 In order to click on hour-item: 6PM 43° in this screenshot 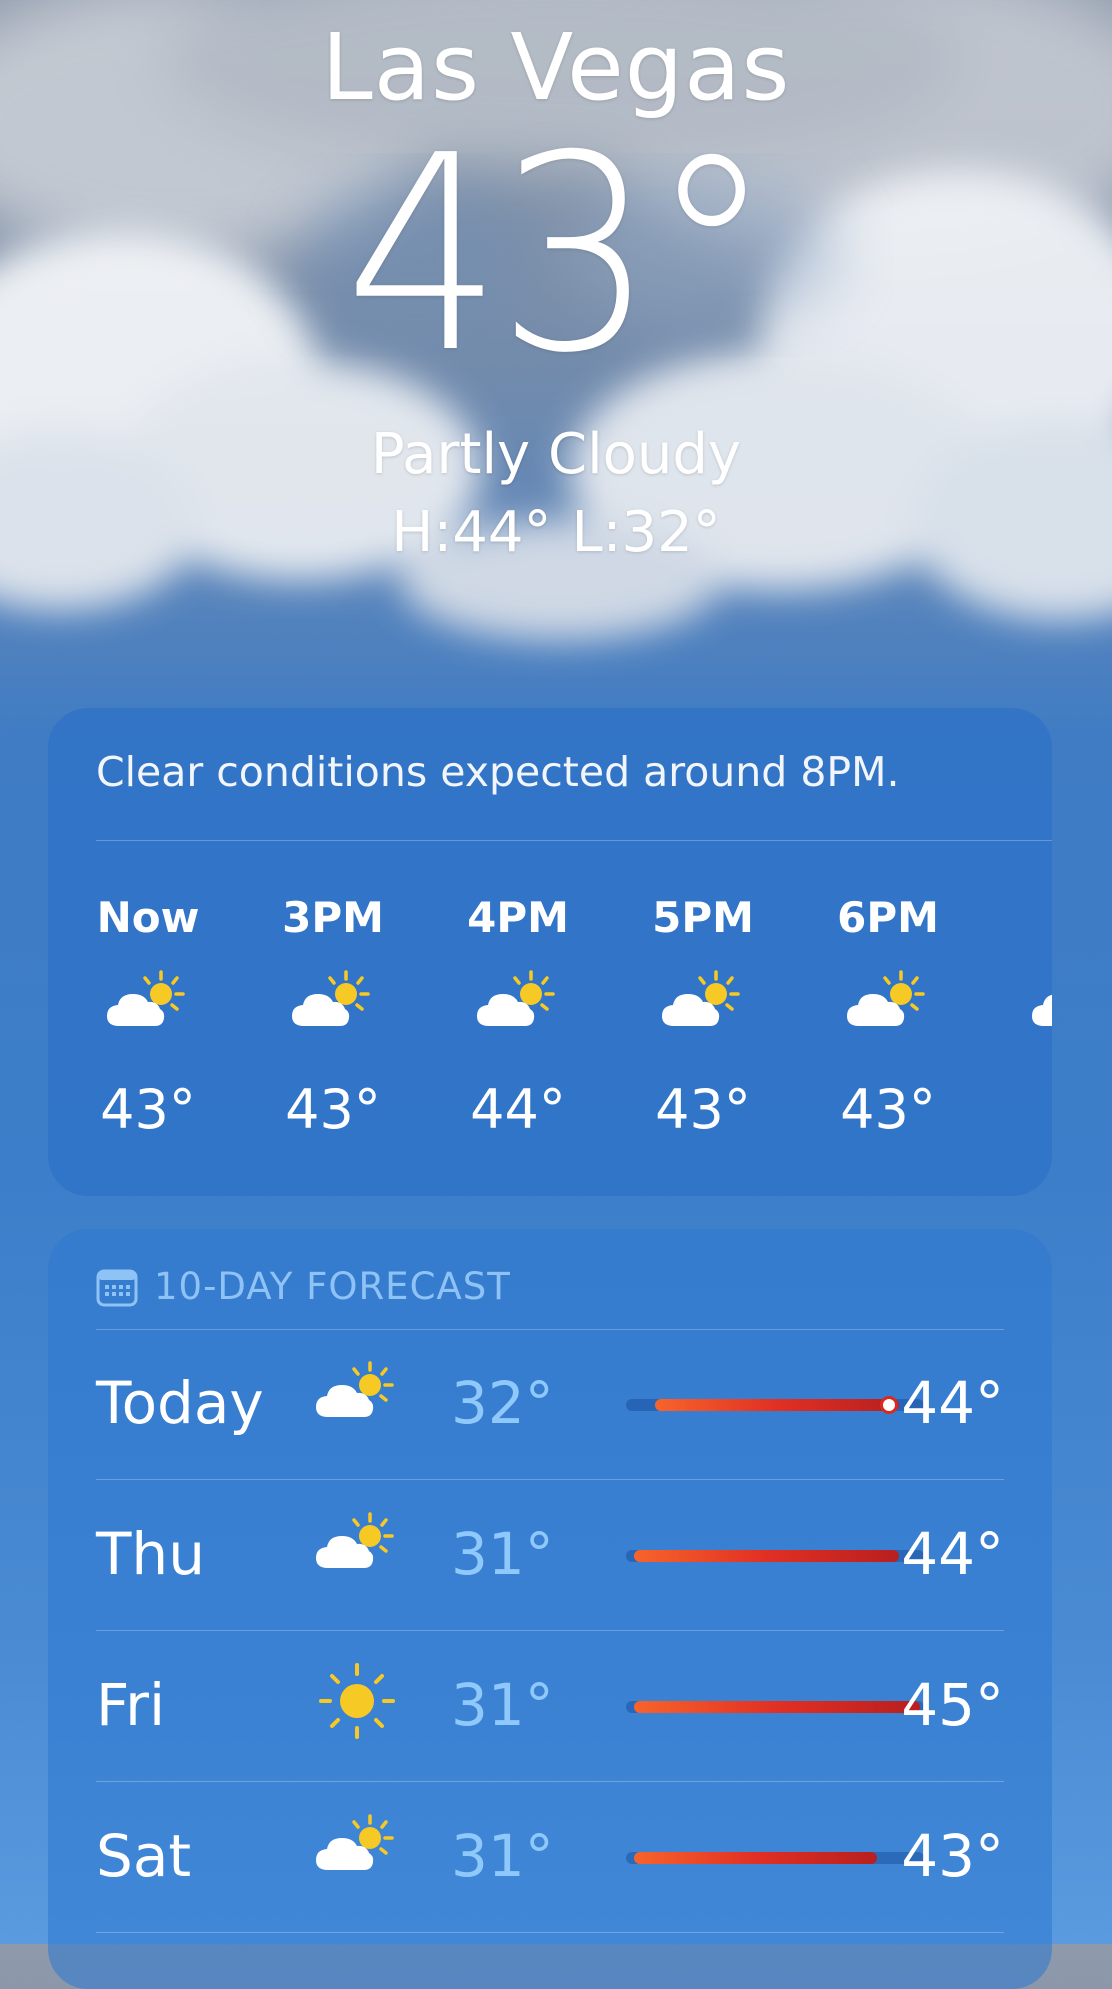, I will do `click(888, 1014)`.